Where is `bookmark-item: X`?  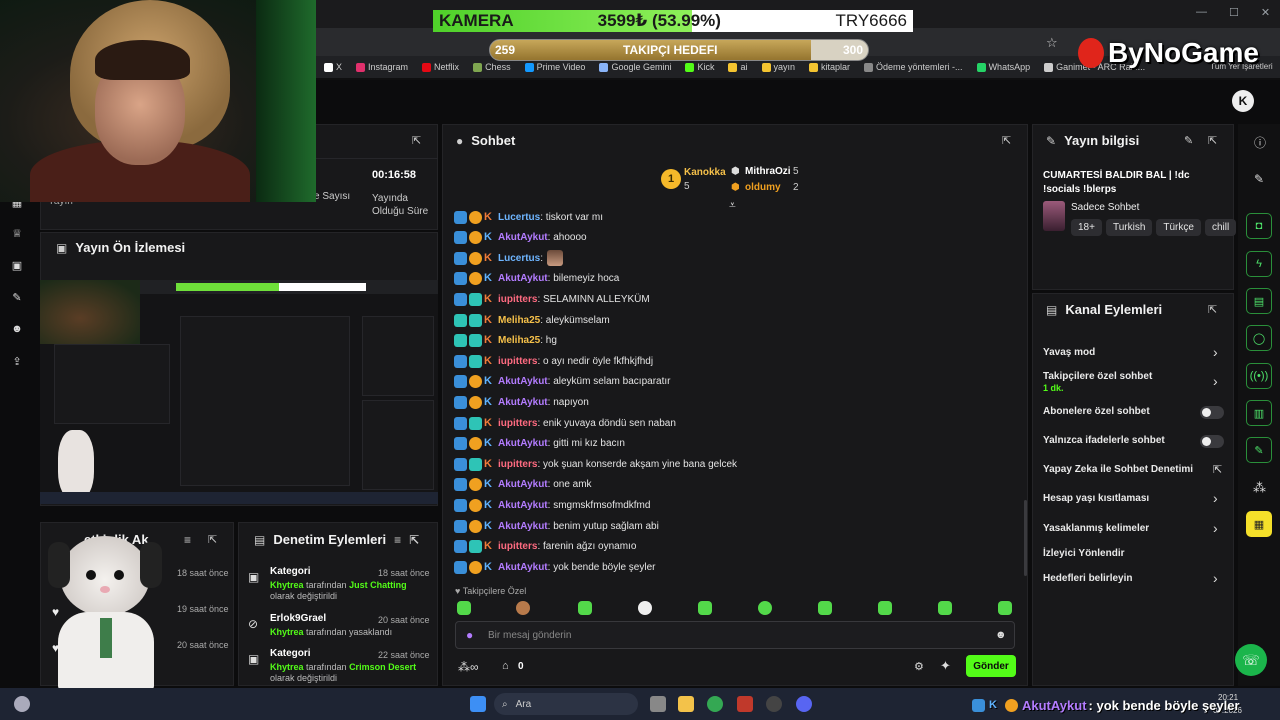 bookmark-item: X is located at coordinates (333, 67).